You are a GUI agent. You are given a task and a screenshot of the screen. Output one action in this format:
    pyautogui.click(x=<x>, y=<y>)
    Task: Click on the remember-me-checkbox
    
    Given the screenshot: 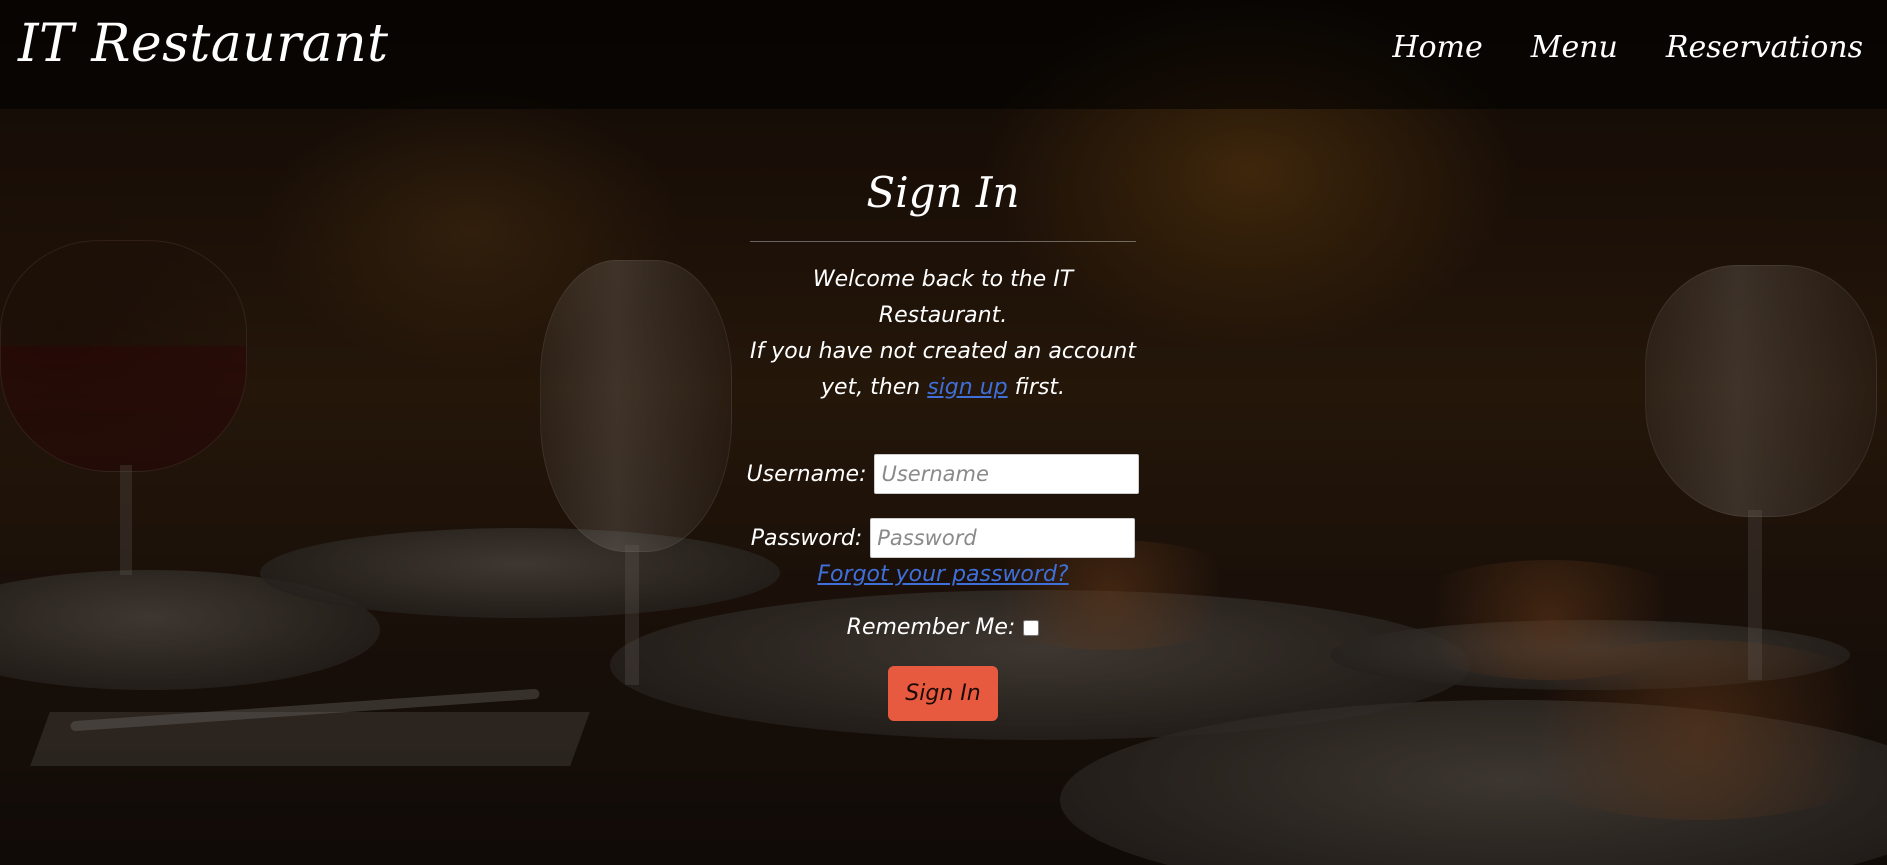 What is the action you would take?
    pyautogui.click(x=1031, y=627)
    